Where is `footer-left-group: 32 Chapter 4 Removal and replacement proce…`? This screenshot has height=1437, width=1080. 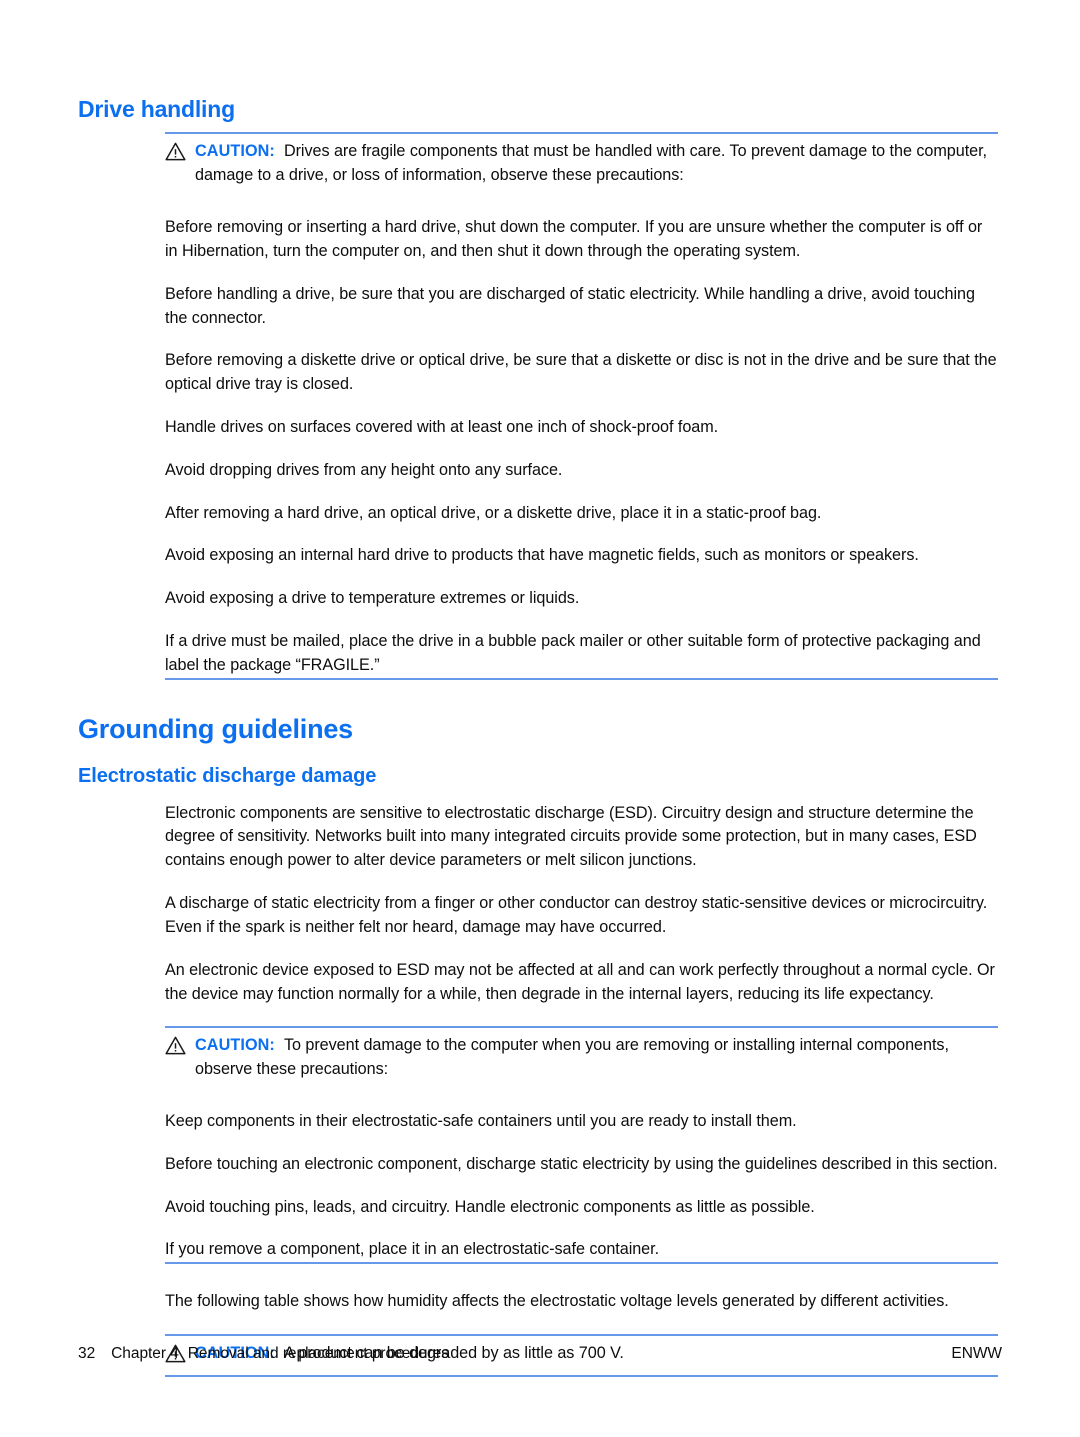 footer-left-group: 32 Chapter 4 Removal and replacement proce… is located at coordinates (263, 1354).